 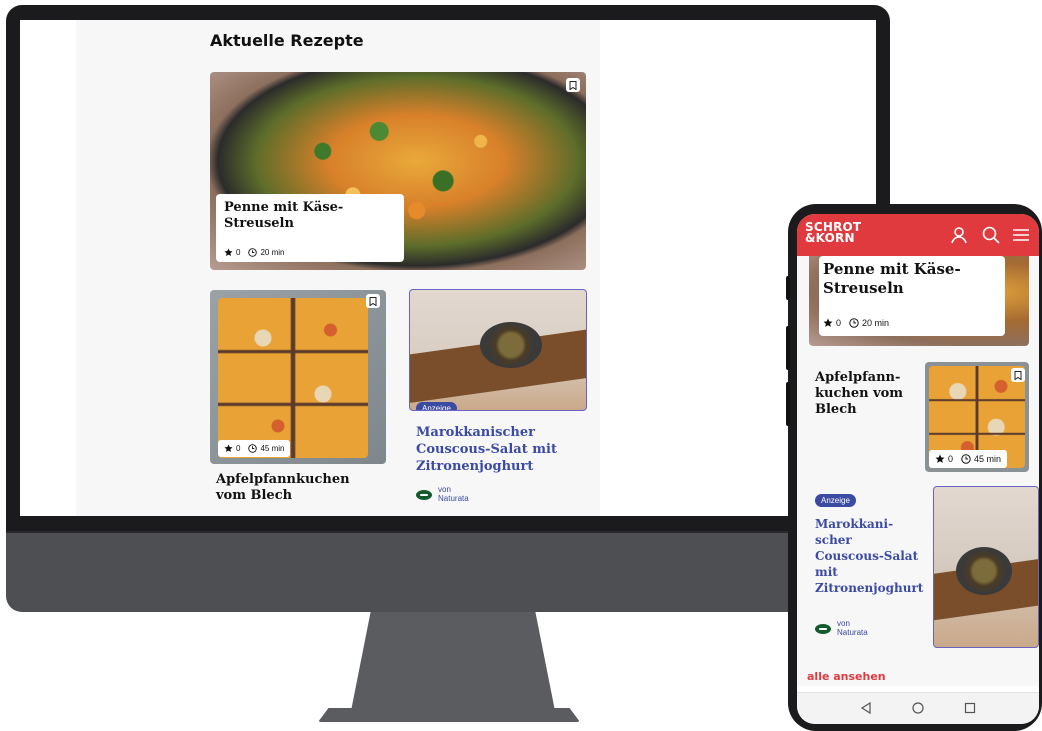 I want to click on ad-card-couscous: Anzeige, so click(x=498, y=350).